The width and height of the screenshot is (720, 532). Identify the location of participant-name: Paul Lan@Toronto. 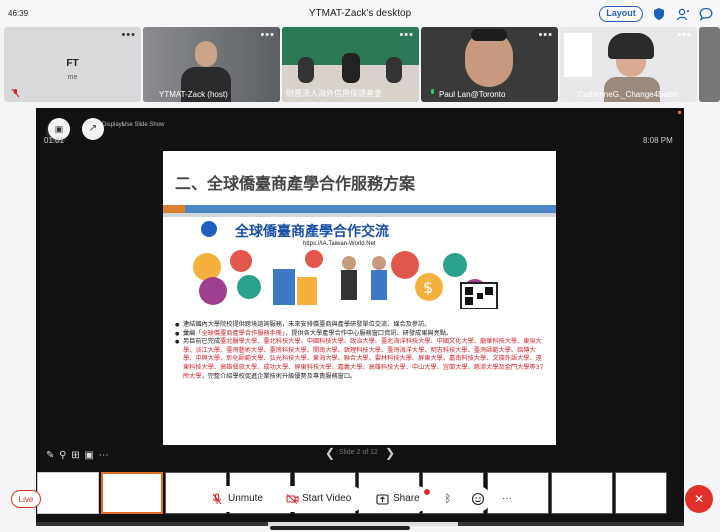
(472, 94).